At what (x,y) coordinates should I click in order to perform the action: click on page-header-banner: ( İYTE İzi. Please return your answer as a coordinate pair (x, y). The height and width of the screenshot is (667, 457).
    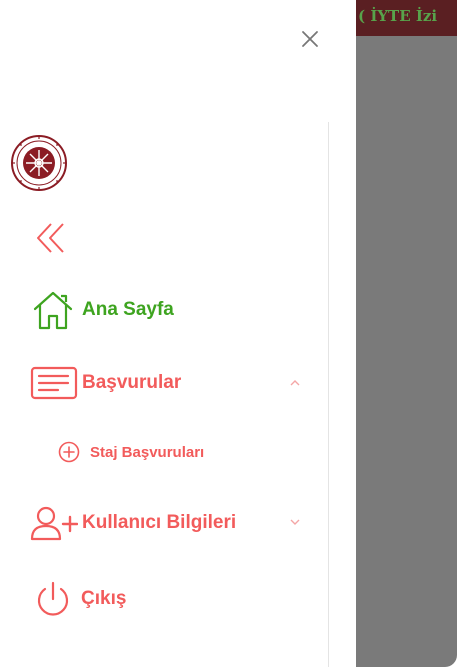
    Looking at the image, I should click on (406, 18).